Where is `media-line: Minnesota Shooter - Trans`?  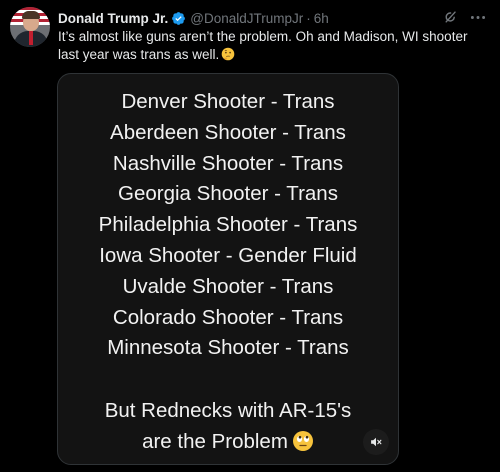
media-line: Minnesota Shooter - Trans is located at coordinates (228, 348).